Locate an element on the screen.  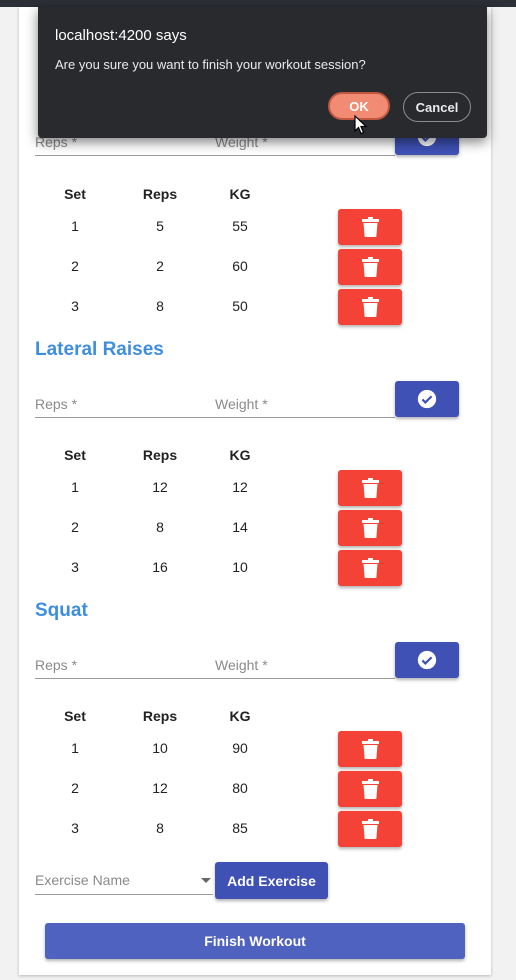
dialog-title: localhost:4200 says is located at coordinates (121, 35).